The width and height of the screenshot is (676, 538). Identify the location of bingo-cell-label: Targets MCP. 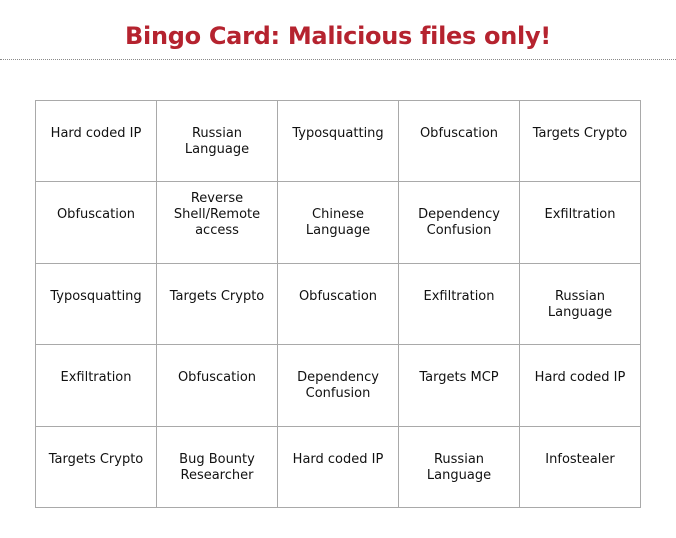
(459, 378).